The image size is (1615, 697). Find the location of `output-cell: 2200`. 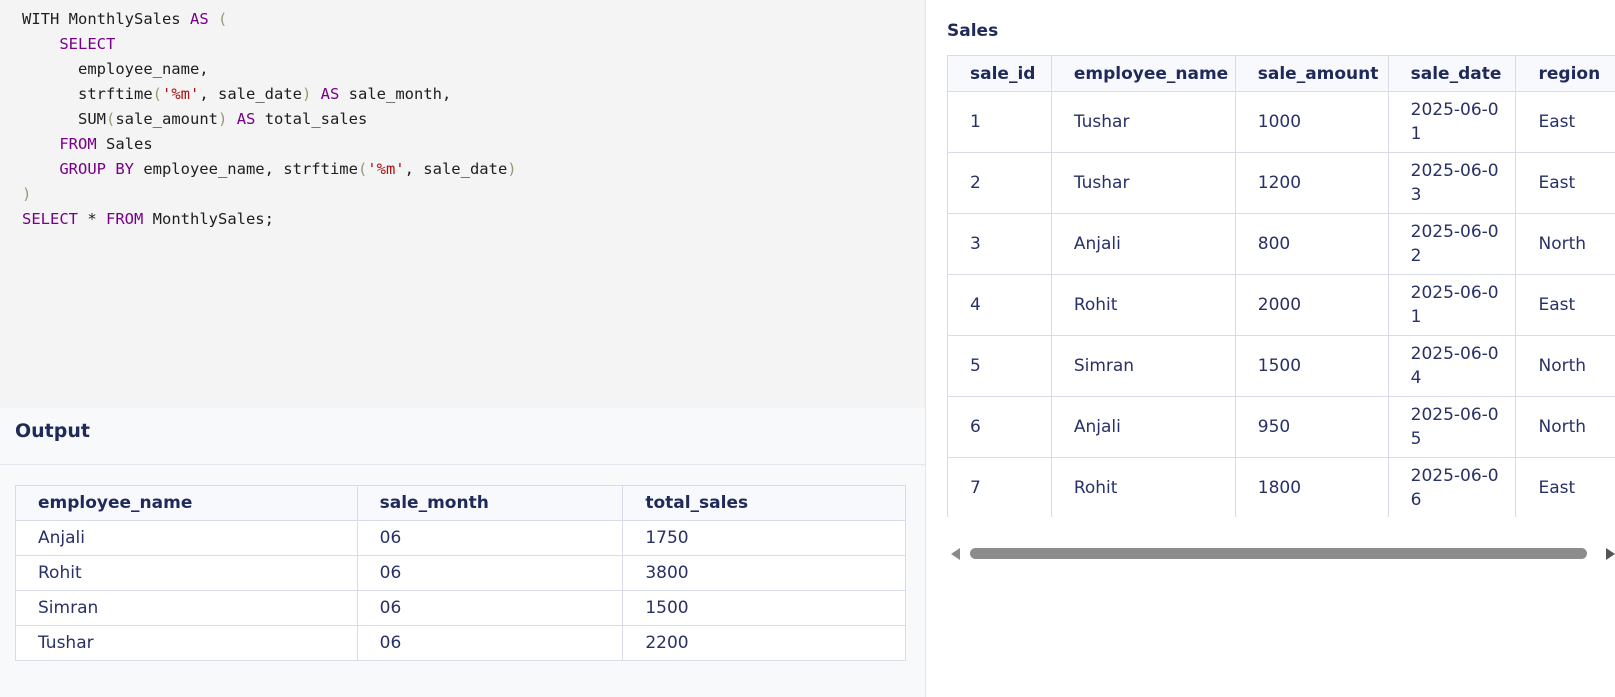

output-cell: 2200 is located at coordinates (764, 643).